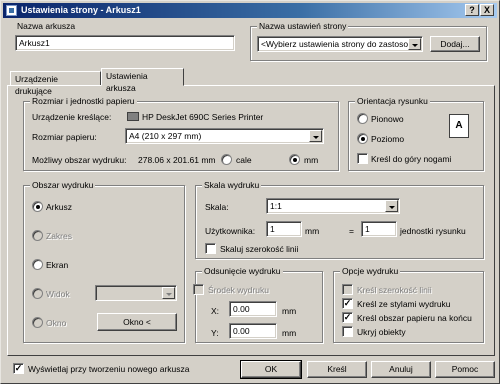 The image size is (500, 384). What do you see at coordinates (215, 311) in the screenshot?
I see `x-offset-label: X:` at bounding box center [215, 311].